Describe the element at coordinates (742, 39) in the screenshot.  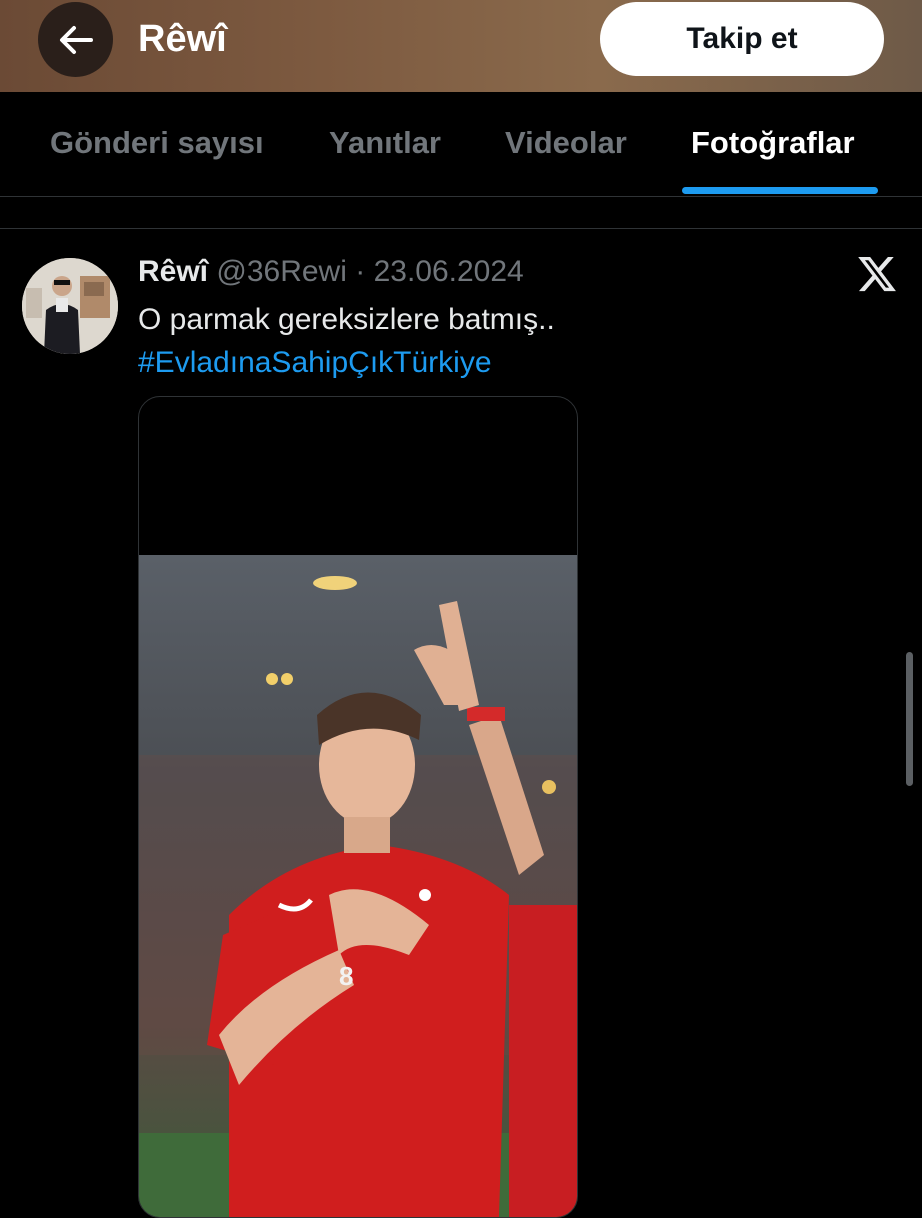
I see `follow-button: Takip et` at that location.